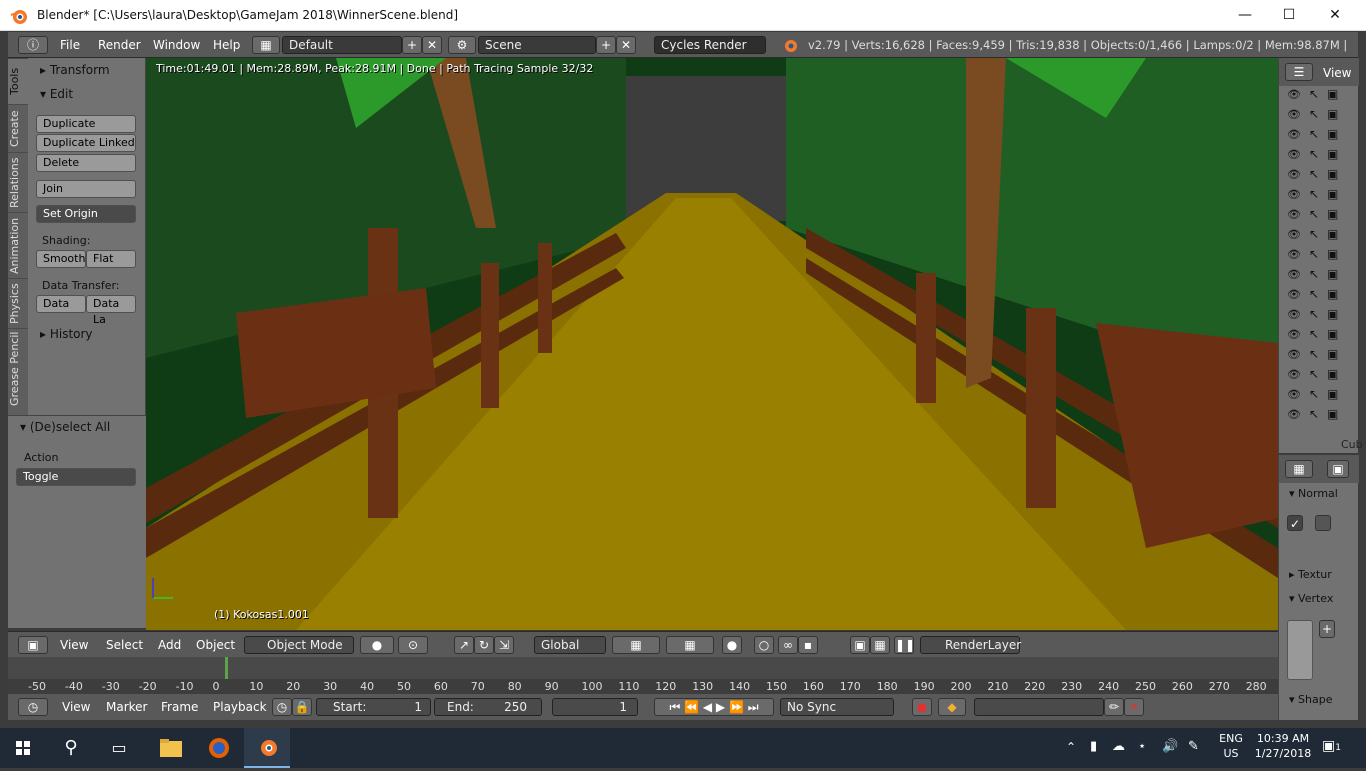 This screenshot has height=771, width=1366. Describe the element at coordinates (176, 45) in the screenshot. I see `menu-window: Window` at that location.